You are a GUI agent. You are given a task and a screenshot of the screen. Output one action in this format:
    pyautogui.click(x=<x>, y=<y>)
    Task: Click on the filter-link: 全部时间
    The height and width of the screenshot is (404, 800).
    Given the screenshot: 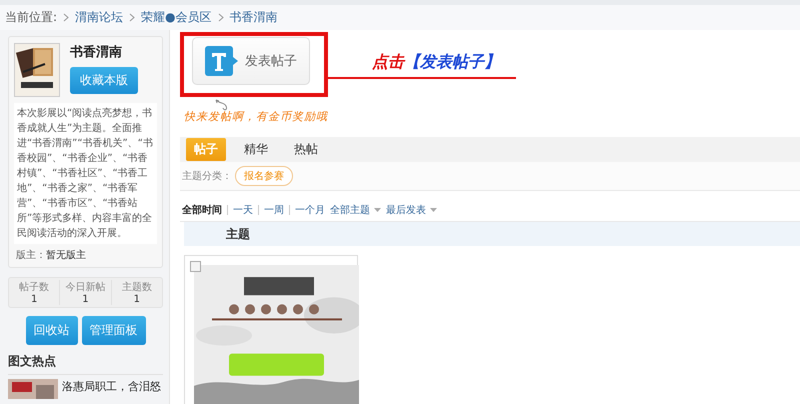 What is the action you would take?
    pyautogui.click(x=204, y=210)
    